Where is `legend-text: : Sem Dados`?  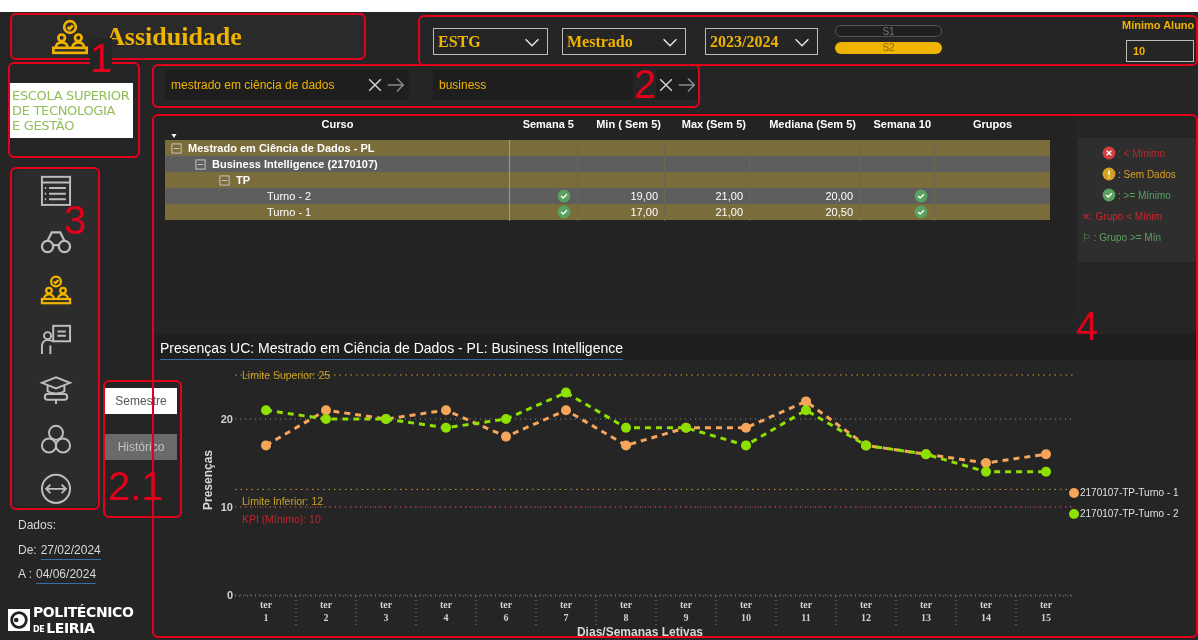
legend-text: : Sem Dados is located at coordinates (1147, 174).